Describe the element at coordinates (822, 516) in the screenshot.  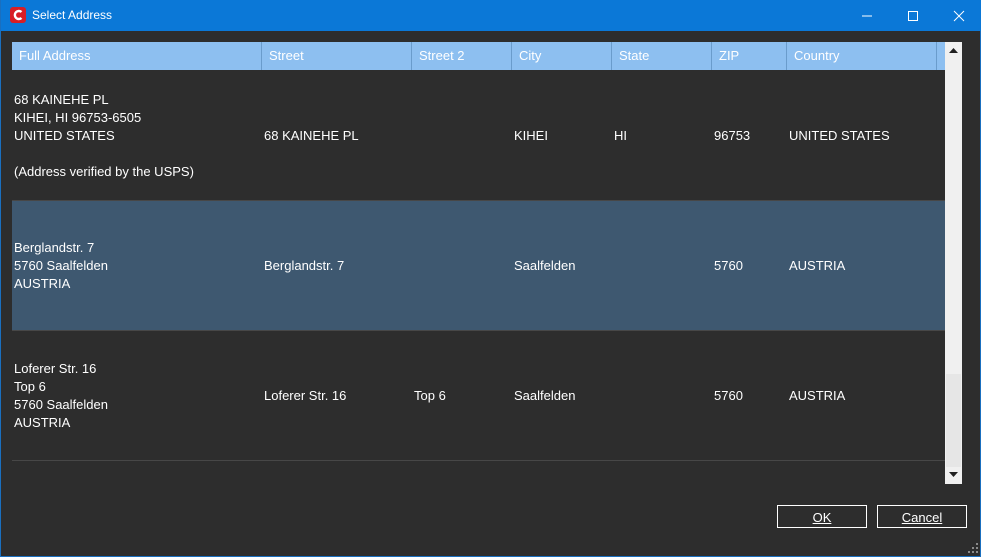
I see `ok-button: OK` at that location.